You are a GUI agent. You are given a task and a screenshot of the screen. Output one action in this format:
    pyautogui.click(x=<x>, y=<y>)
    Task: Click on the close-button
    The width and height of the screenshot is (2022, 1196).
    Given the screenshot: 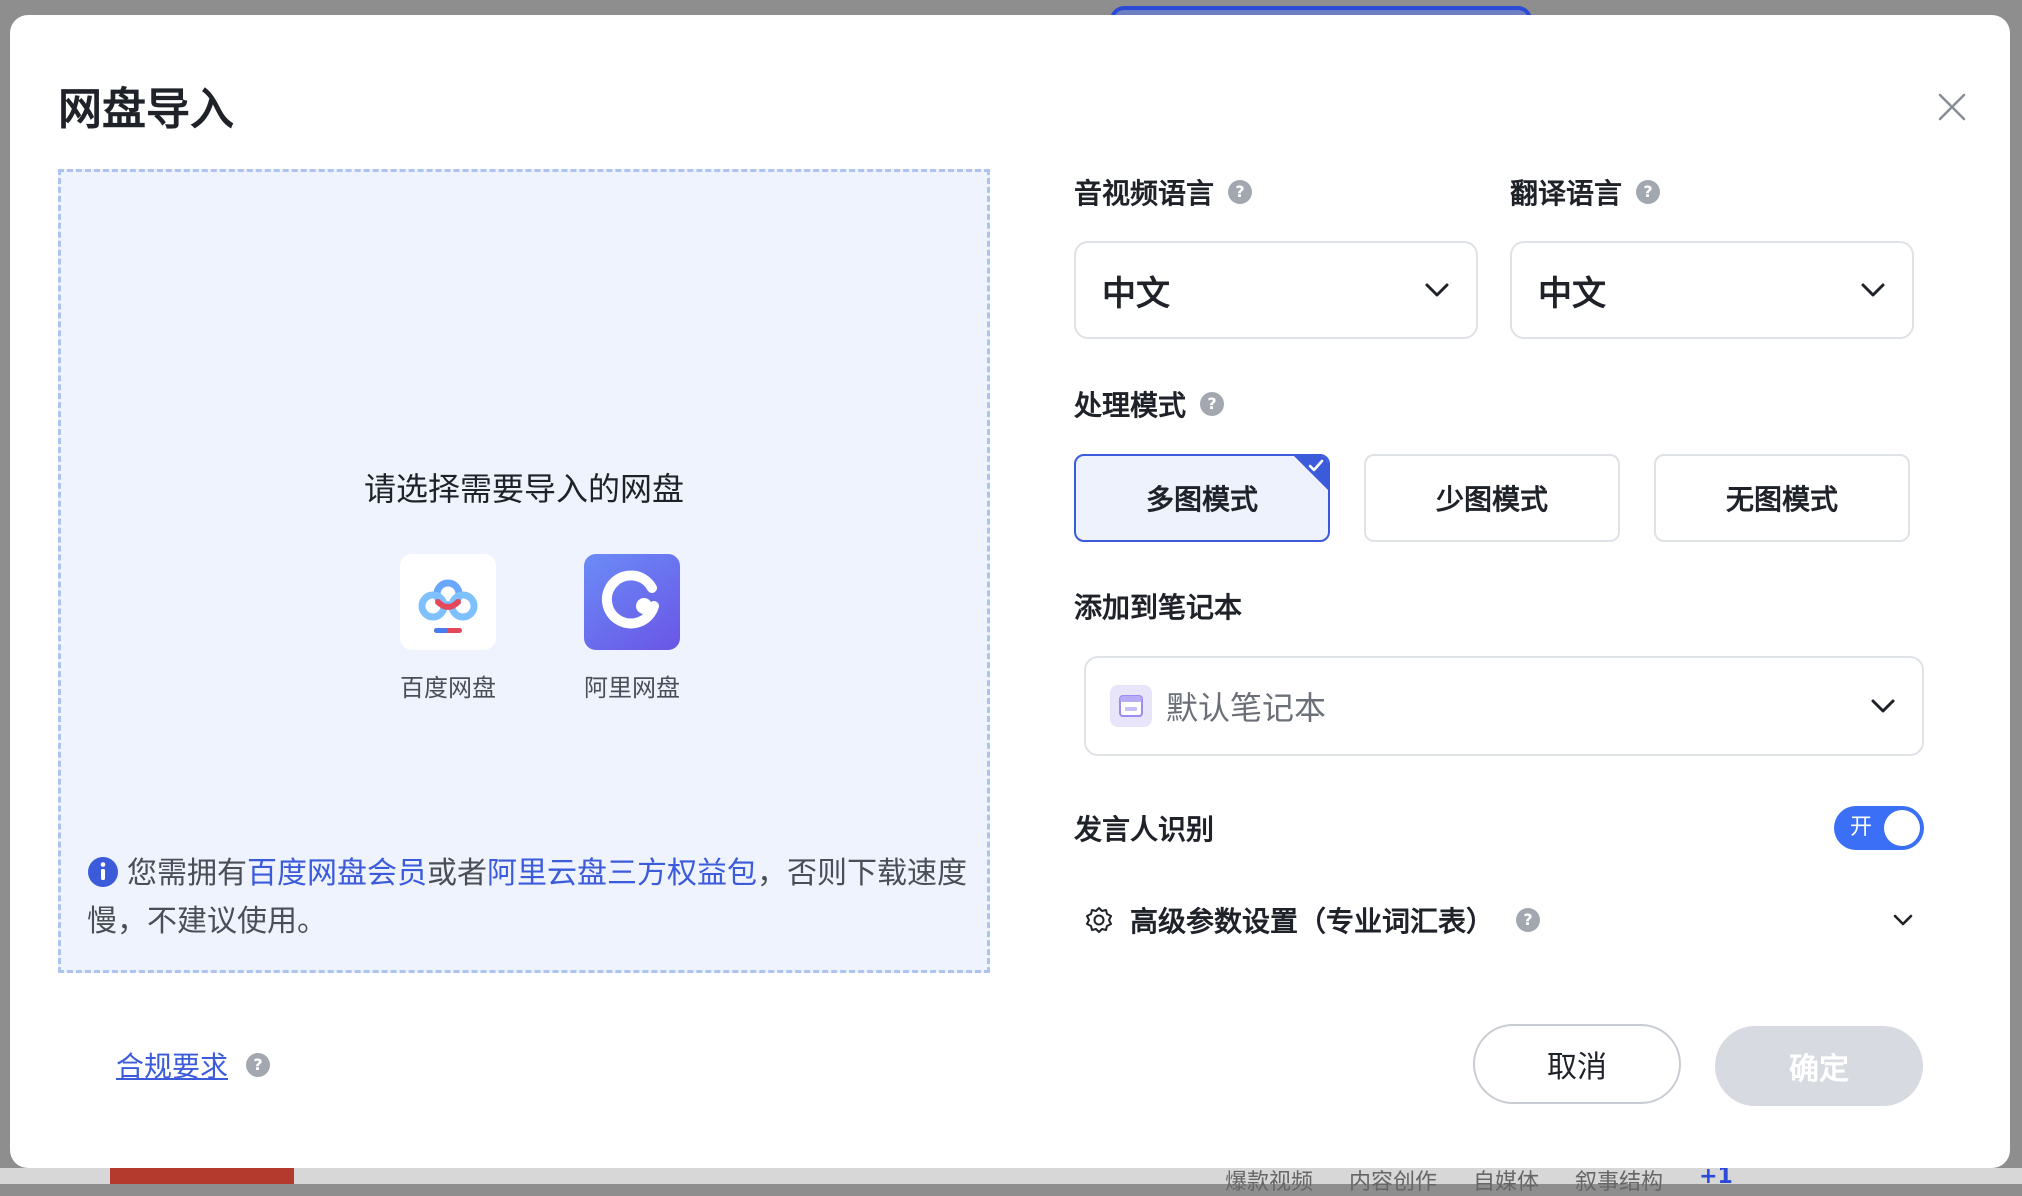 What is the action you would take?
    pyautogui.click(x=1952, y=107)
    